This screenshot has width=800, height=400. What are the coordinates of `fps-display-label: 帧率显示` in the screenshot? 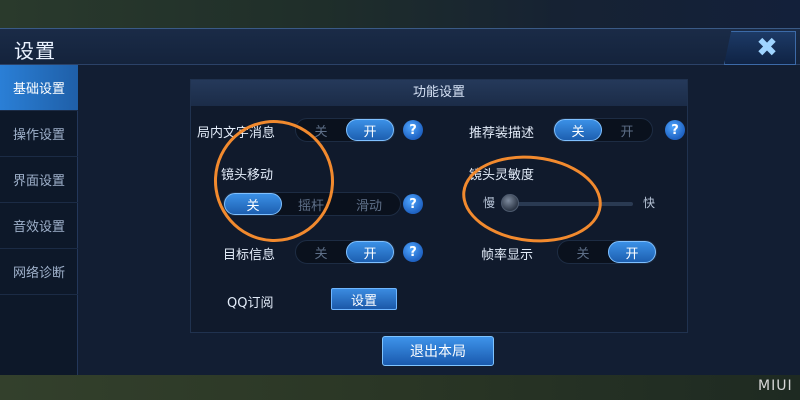 It's located at (507, 255).